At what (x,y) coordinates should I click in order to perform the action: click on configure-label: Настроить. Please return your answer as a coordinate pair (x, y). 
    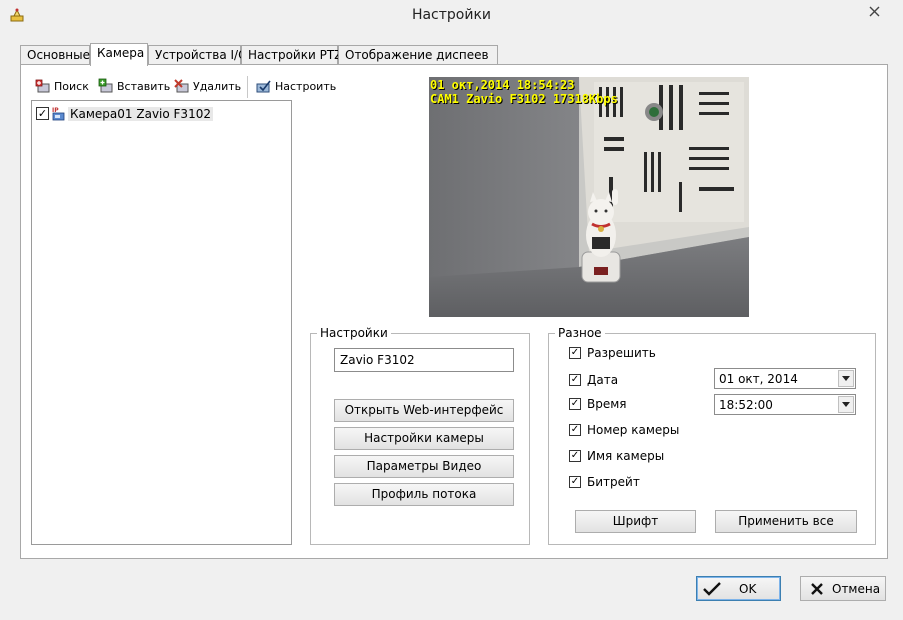
    Looking at the image, I should click on (306, 86).